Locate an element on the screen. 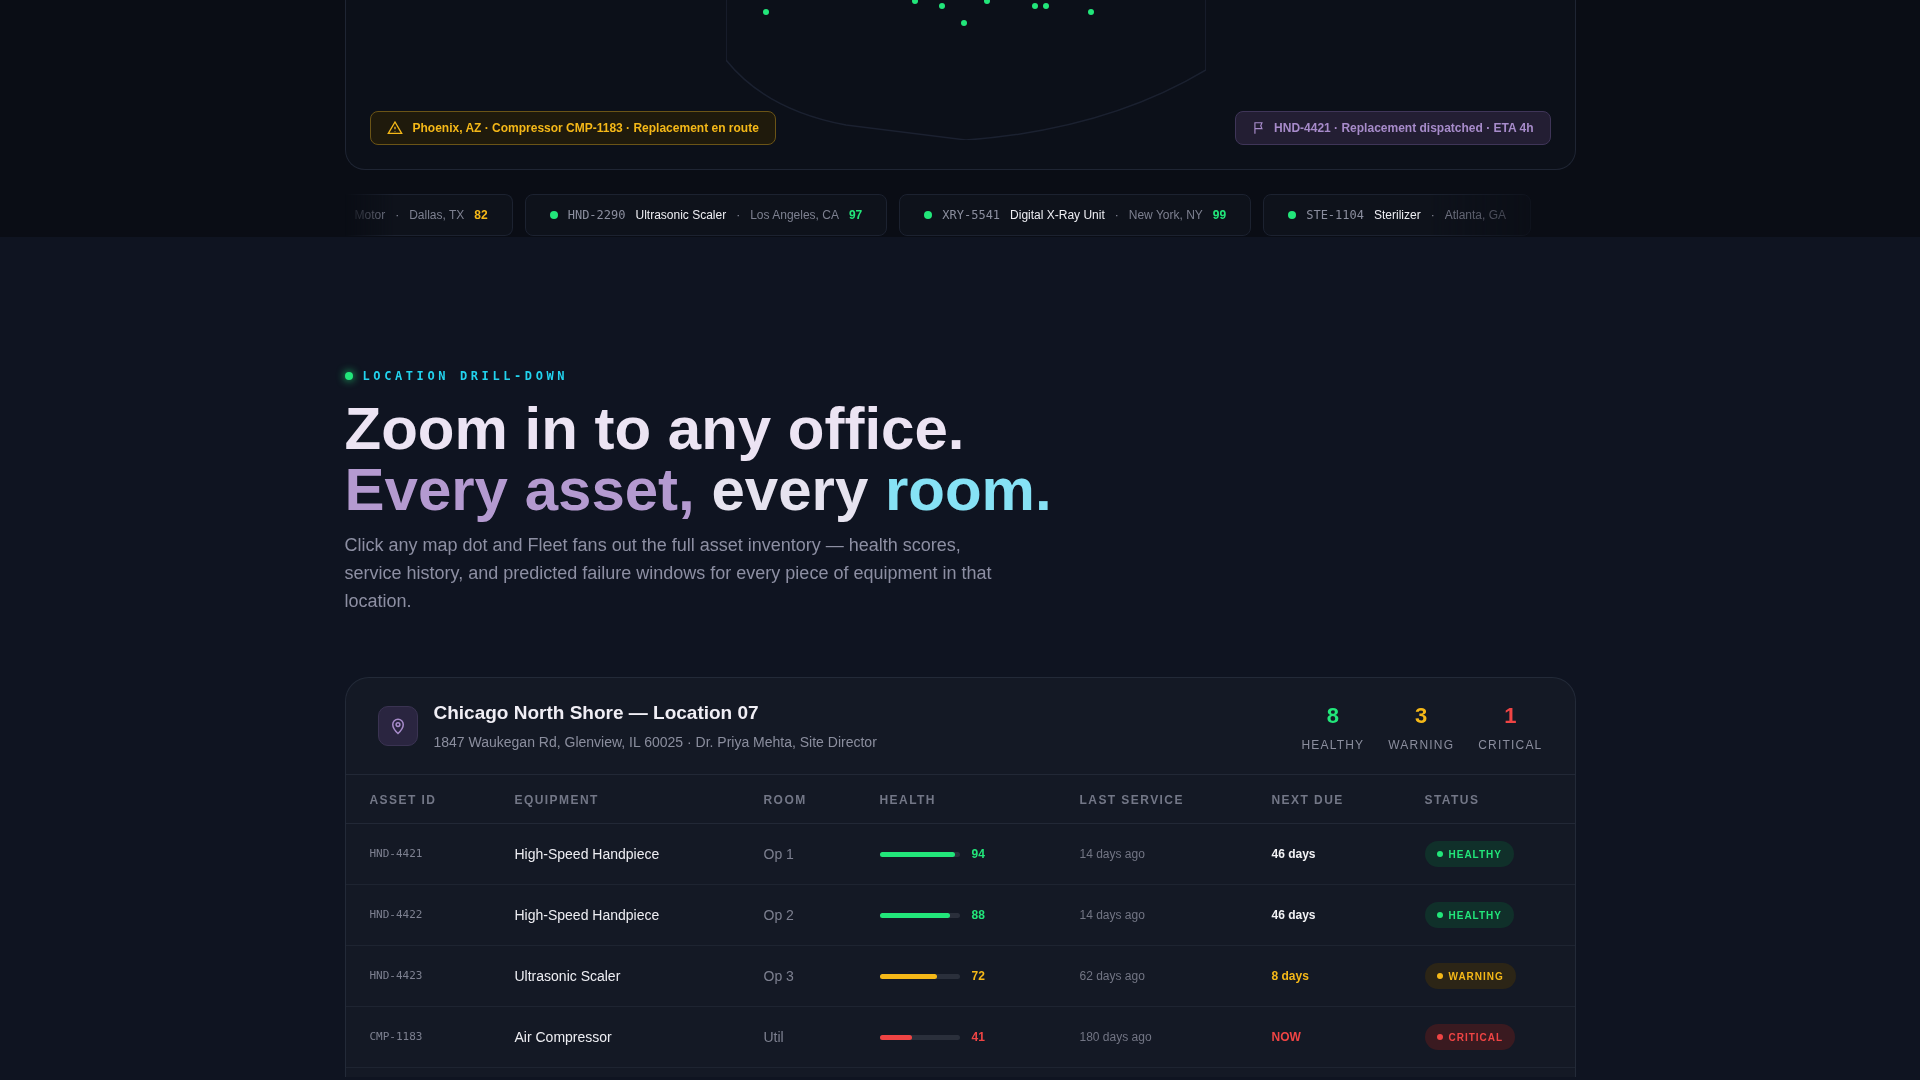  equipment-name: Digital X-Ray Unit is located at coordinates (1057, 215).